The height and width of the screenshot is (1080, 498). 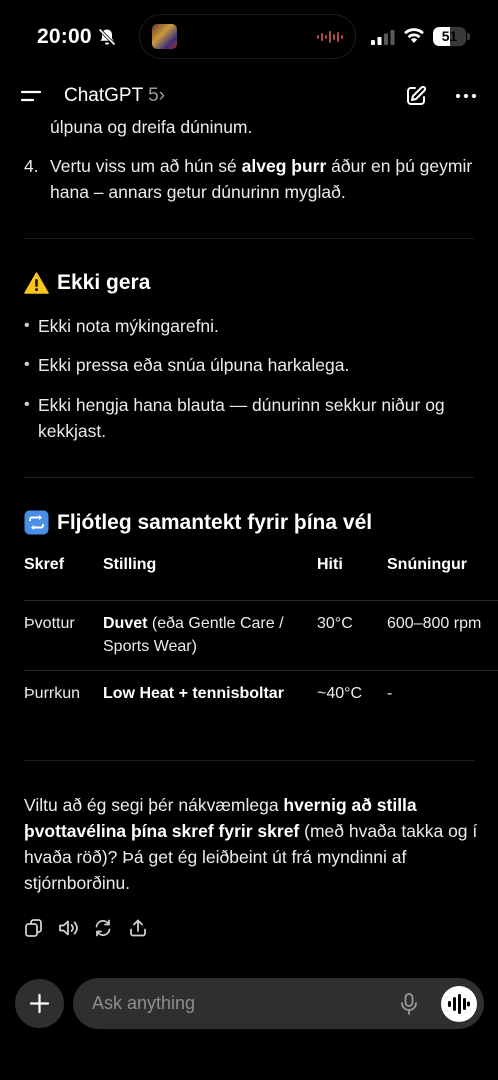 I want to click on table-header-spin: Snúningur, so click(x=427, y=564).